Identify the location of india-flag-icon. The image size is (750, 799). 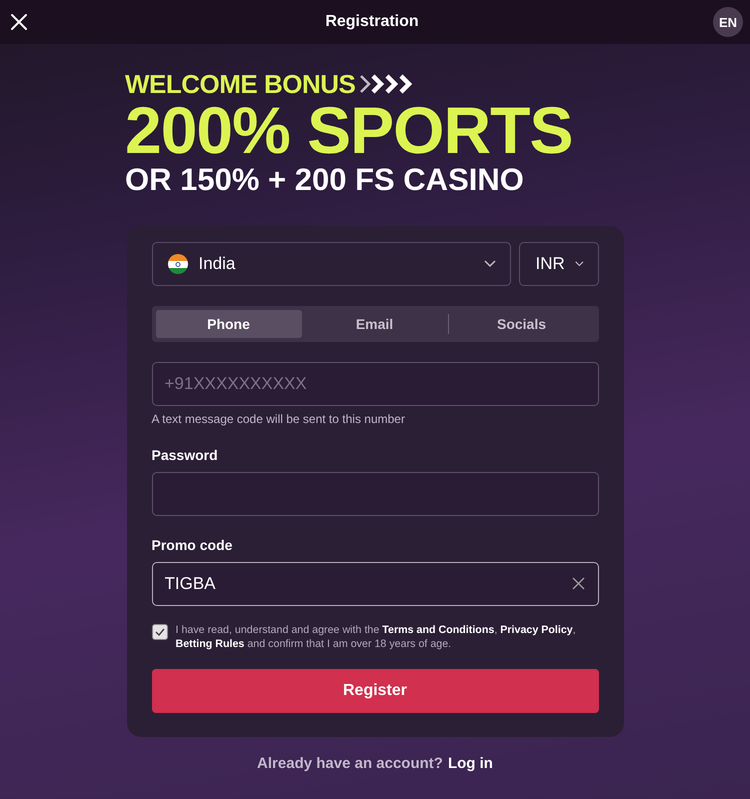
(177, 264).